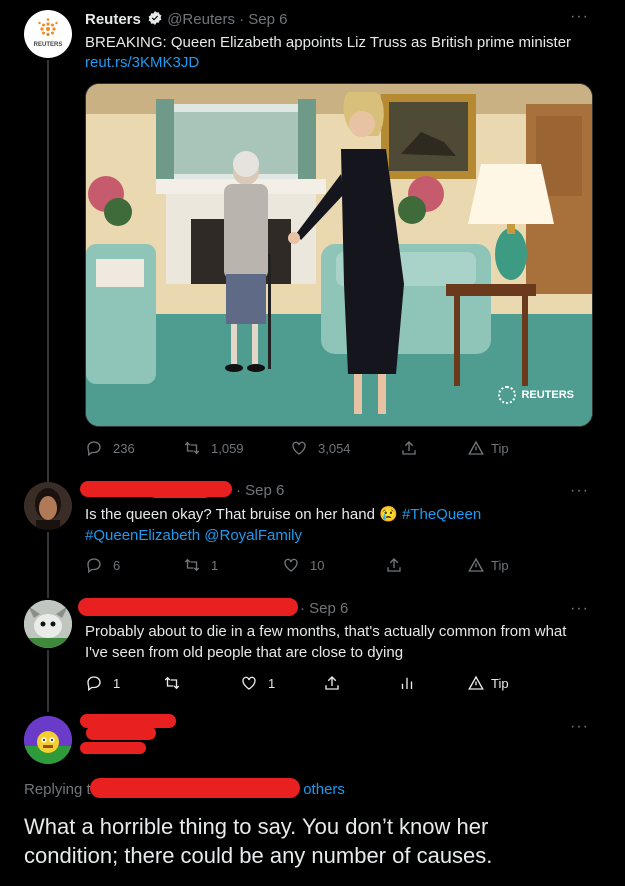 The image size is (625, 886). What do you see at coordinates (113, 748) in the screenshot?
I see `redacted-handle` at bounding box center [113, 748].